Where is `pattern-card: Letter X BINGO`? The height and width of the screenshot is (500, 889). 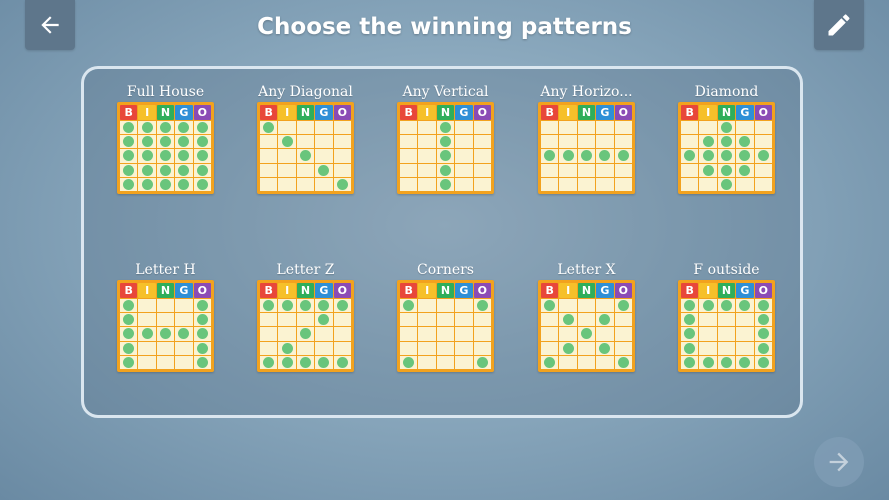 pattern-card: Letter X BINGO is located at coordinates (586, 317).